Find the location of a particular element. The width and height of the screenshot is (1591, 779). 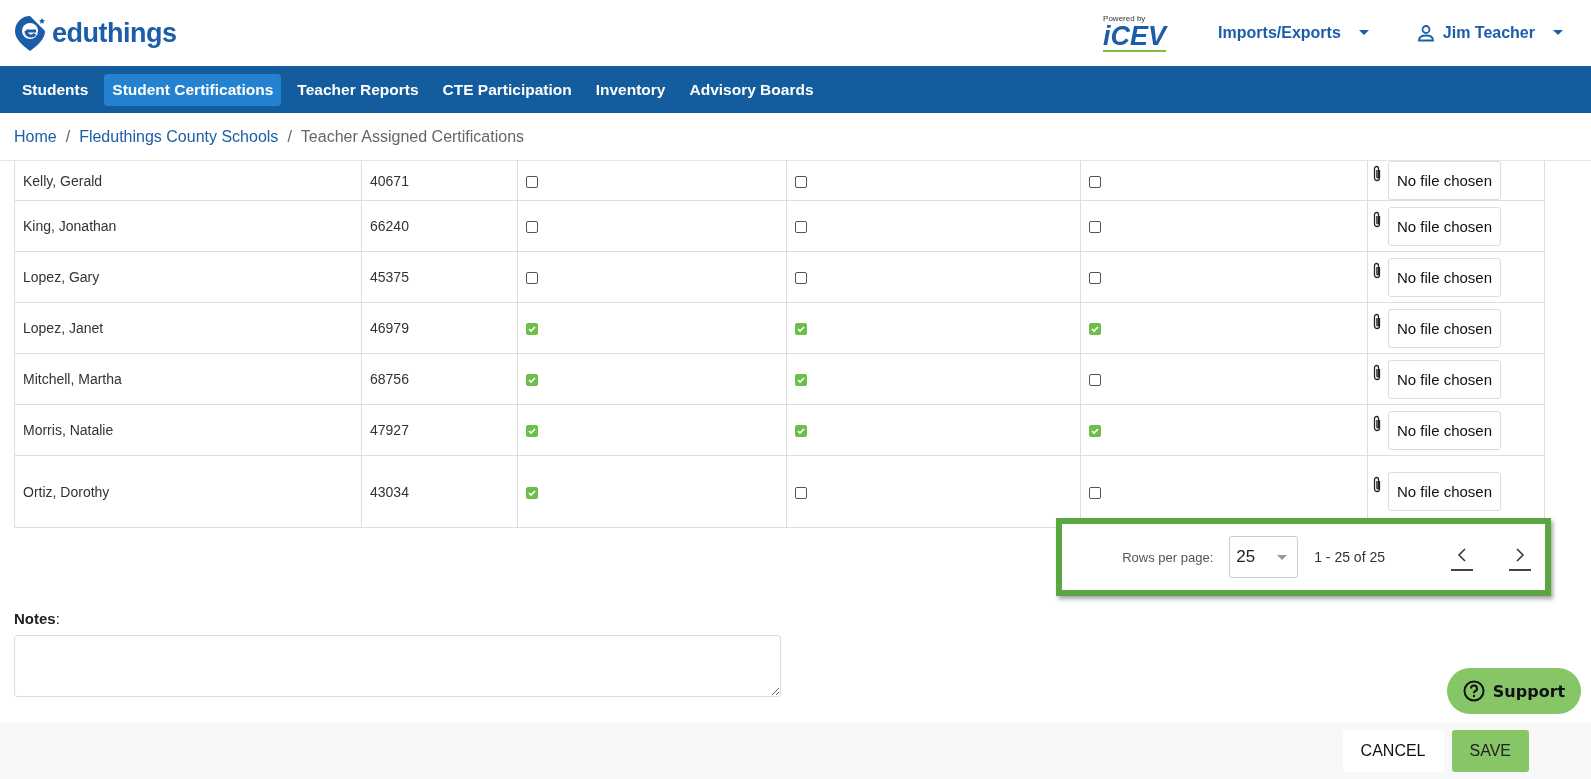

student-name: Morris, Natalie is located at coordinates (68, 430).